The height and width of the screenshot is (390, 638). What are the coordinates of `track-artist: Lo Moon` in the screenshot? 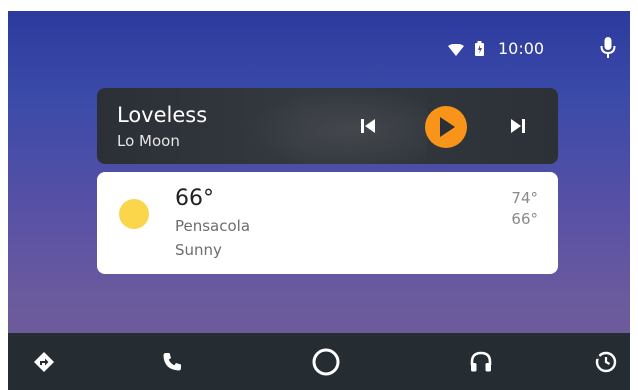 It's located at (148, 141).